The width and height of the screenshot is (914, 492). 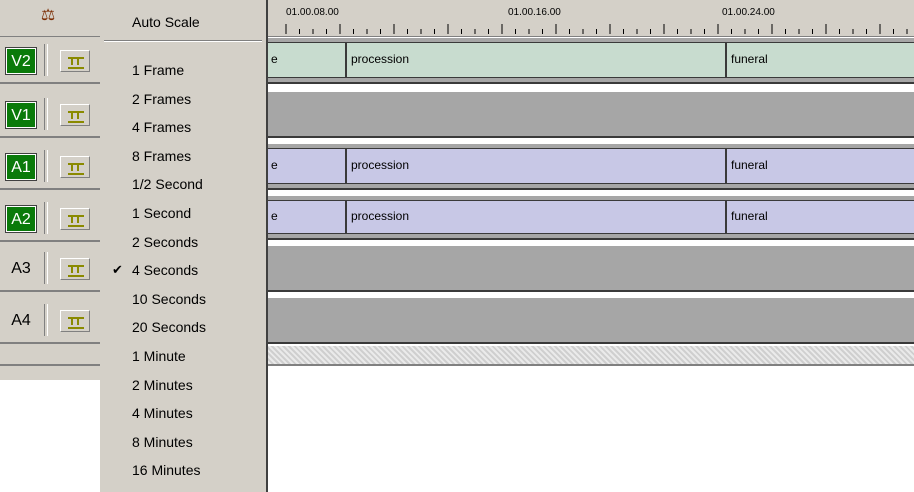 I want to click on menu-item-label: 1/2 Second, so click(x=167, y=184).